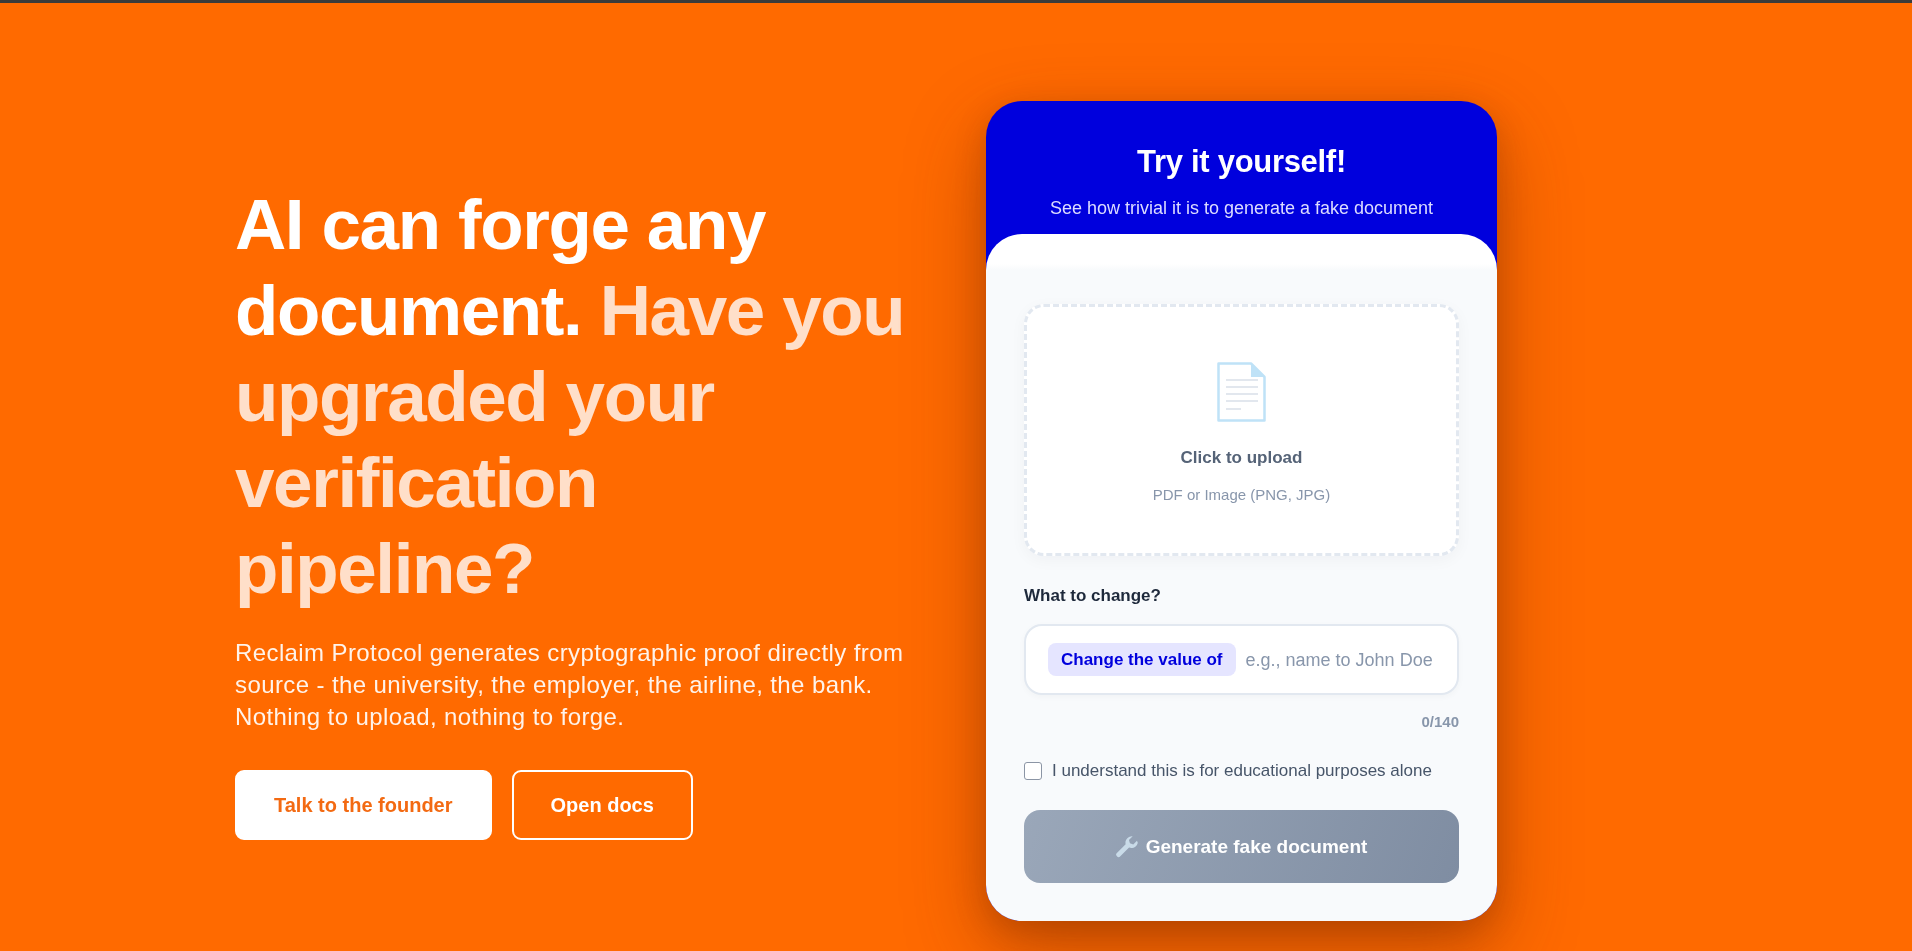 This screenshot has width=1912, height=951. Describe the element at coordinates (1142, 659) in the screenshot. I see `prefix-tag: Change the value of` at that location.